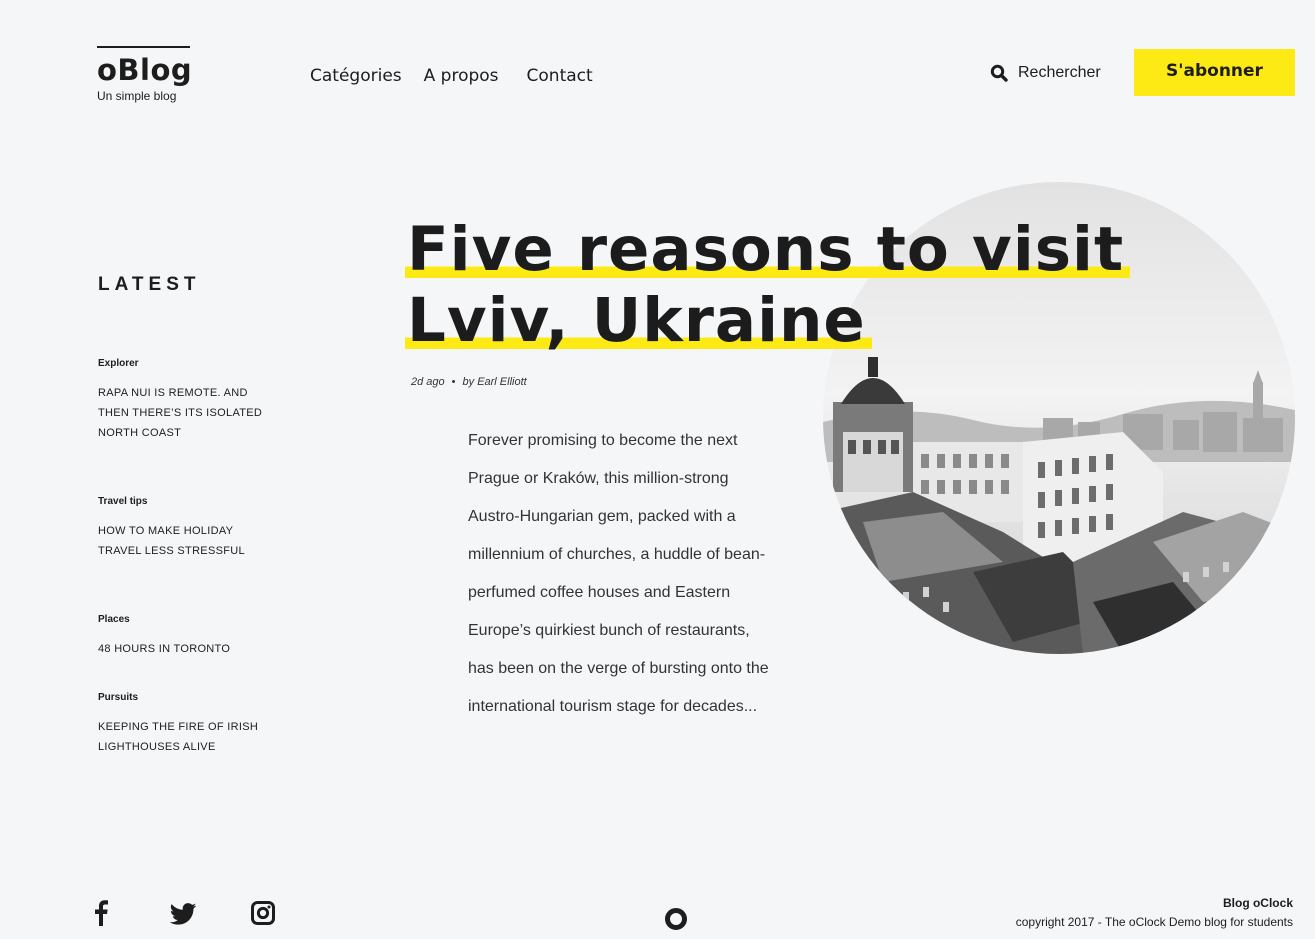 This screenshot has height=939, width=1315. I want to click on search-label: Rechercher, so click(1059, 72).